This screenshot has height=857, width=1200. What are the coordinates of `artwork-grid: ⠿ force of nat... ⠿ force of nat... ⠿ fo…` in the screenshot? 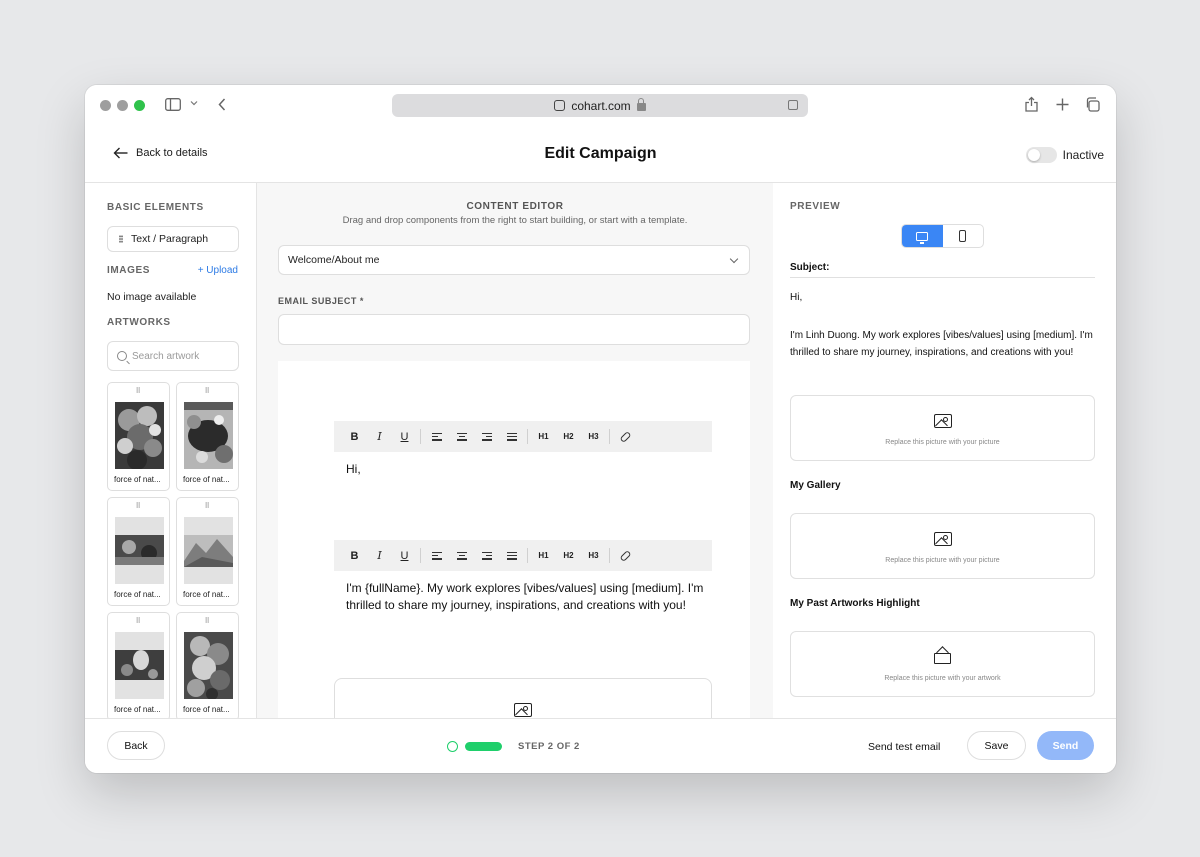 It's located at (173, 550).